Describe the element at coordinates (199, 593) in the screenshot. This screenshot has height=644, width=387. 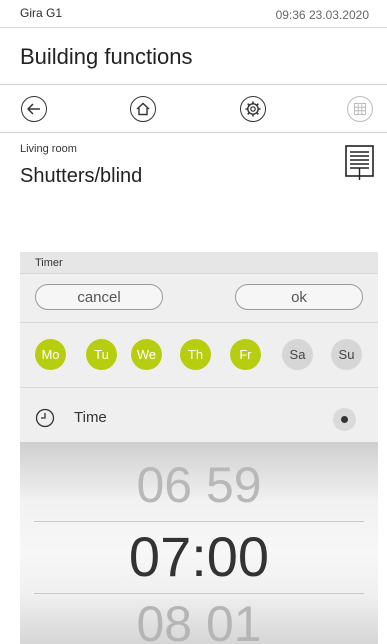
I see `wheel-divider-bottom` at that location.